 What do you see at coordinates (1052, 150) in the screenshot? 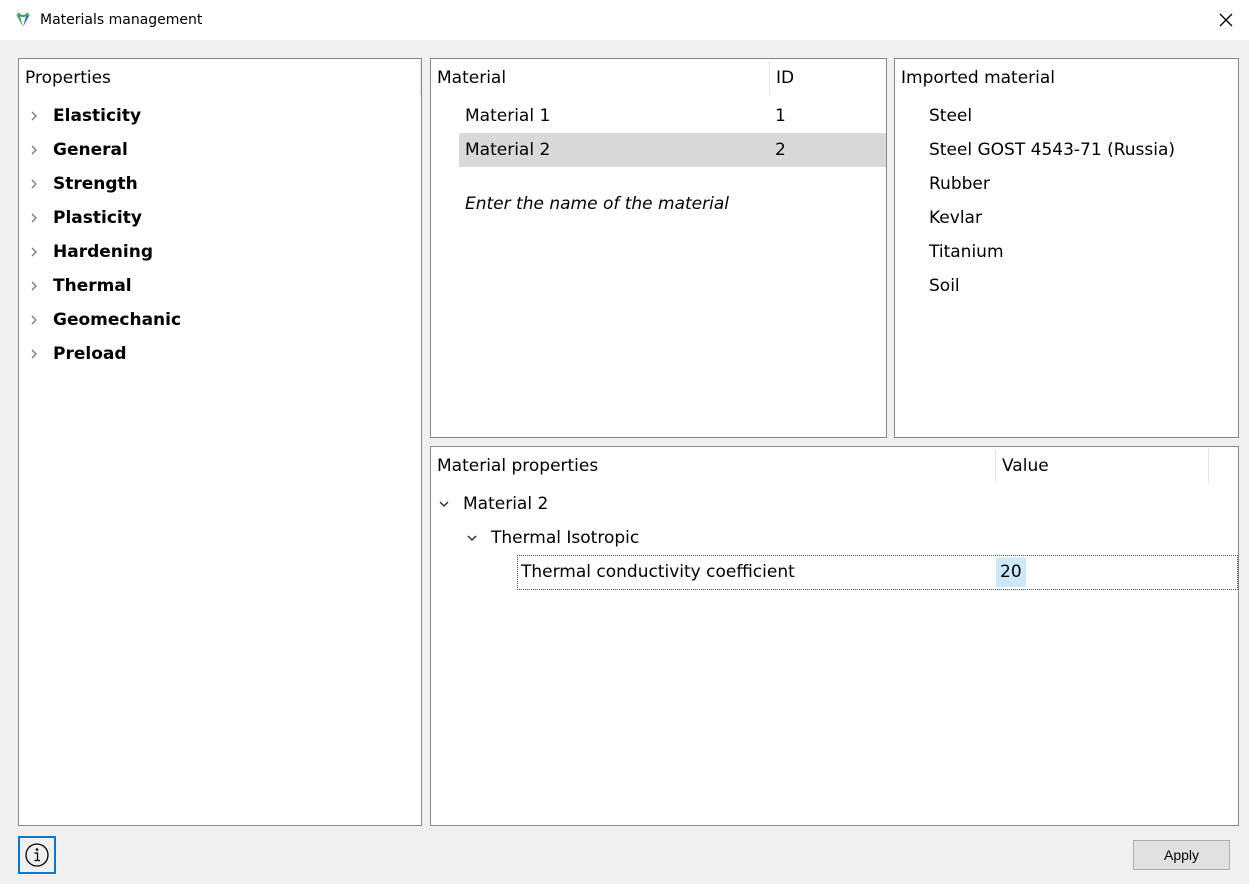
I see `imported-item-steel-gost: Steel GOST 4543-71 (Russia)` at bounding box center [1052, 150].